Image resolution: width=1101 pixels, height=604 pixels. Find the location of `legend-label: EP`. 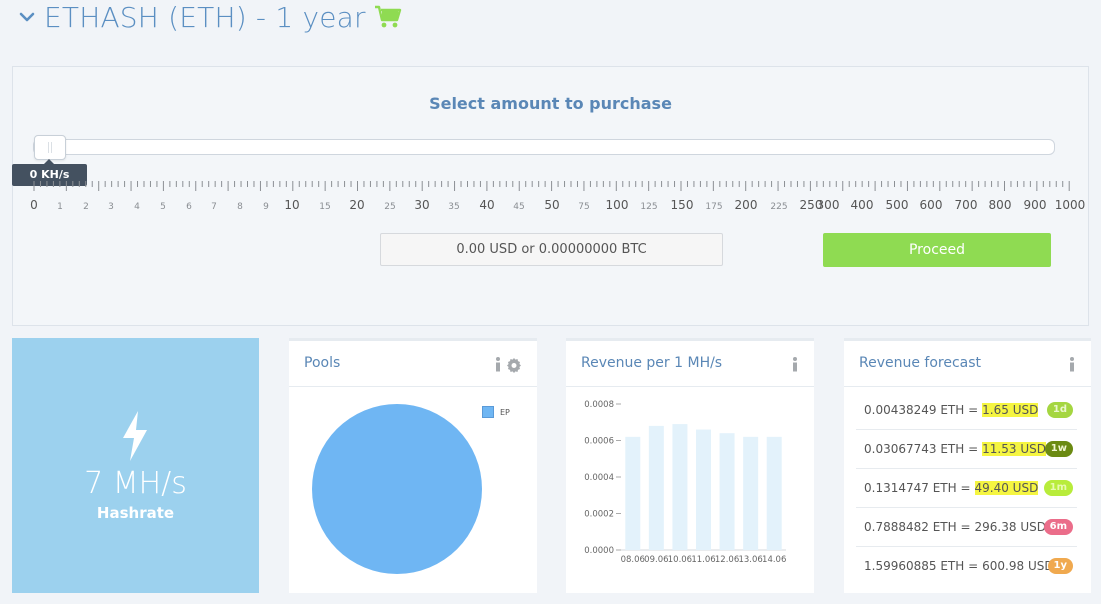

legend-label: EP is located at coordinates (505, 412).